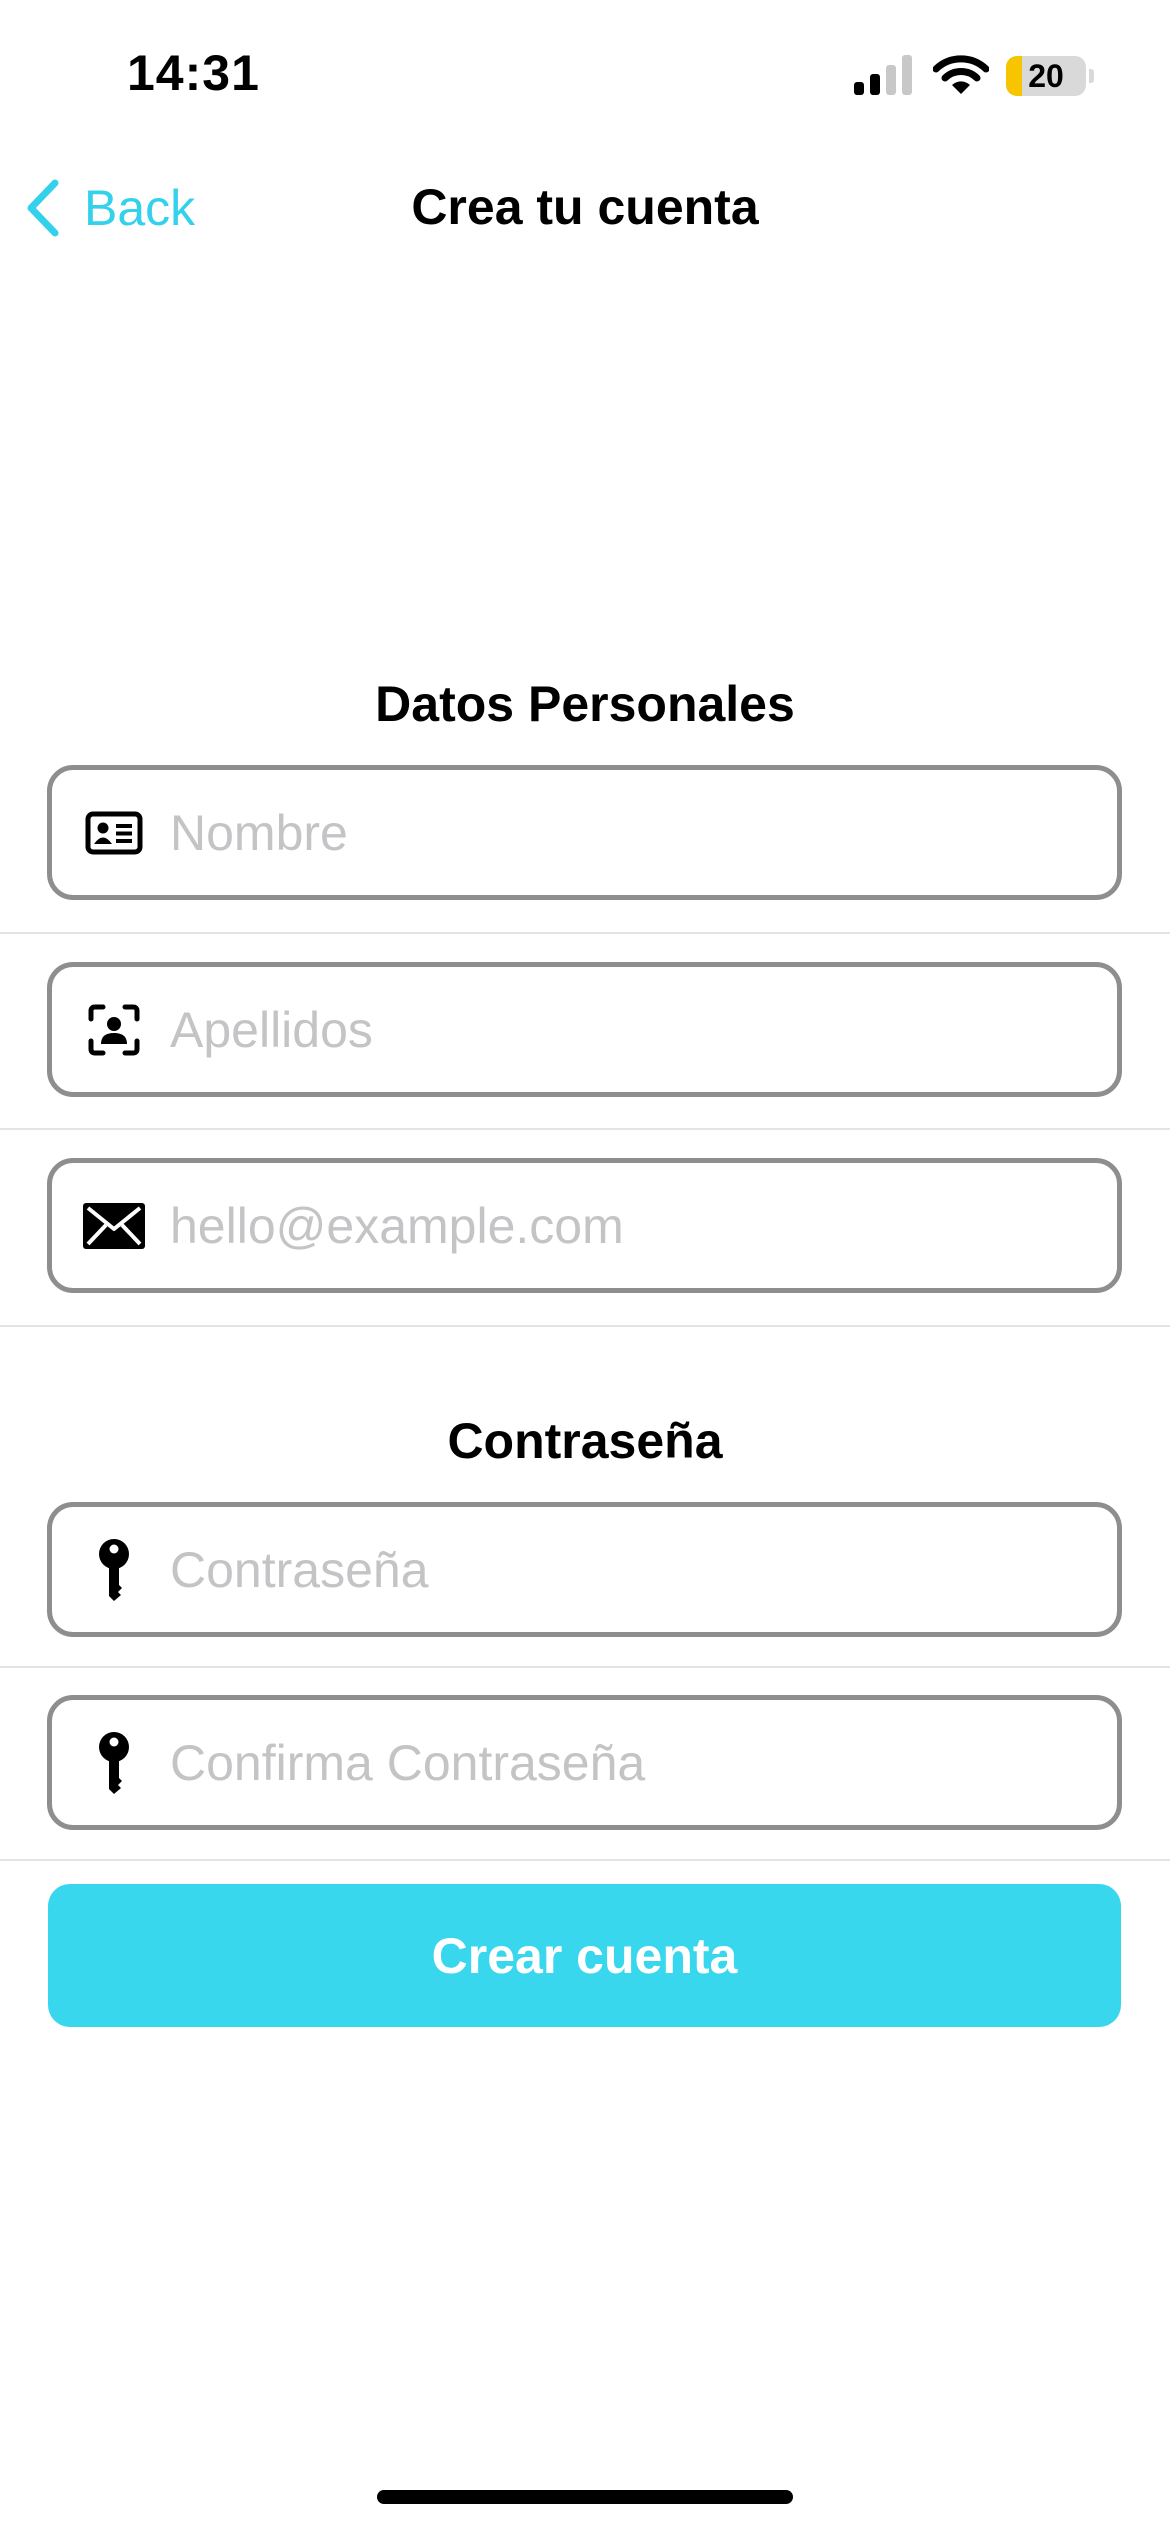  What do you see at coordinates (585, 1441) in the screenshot?
I see `section-title-password: Contraseña` at bounding box center [585, 1441].